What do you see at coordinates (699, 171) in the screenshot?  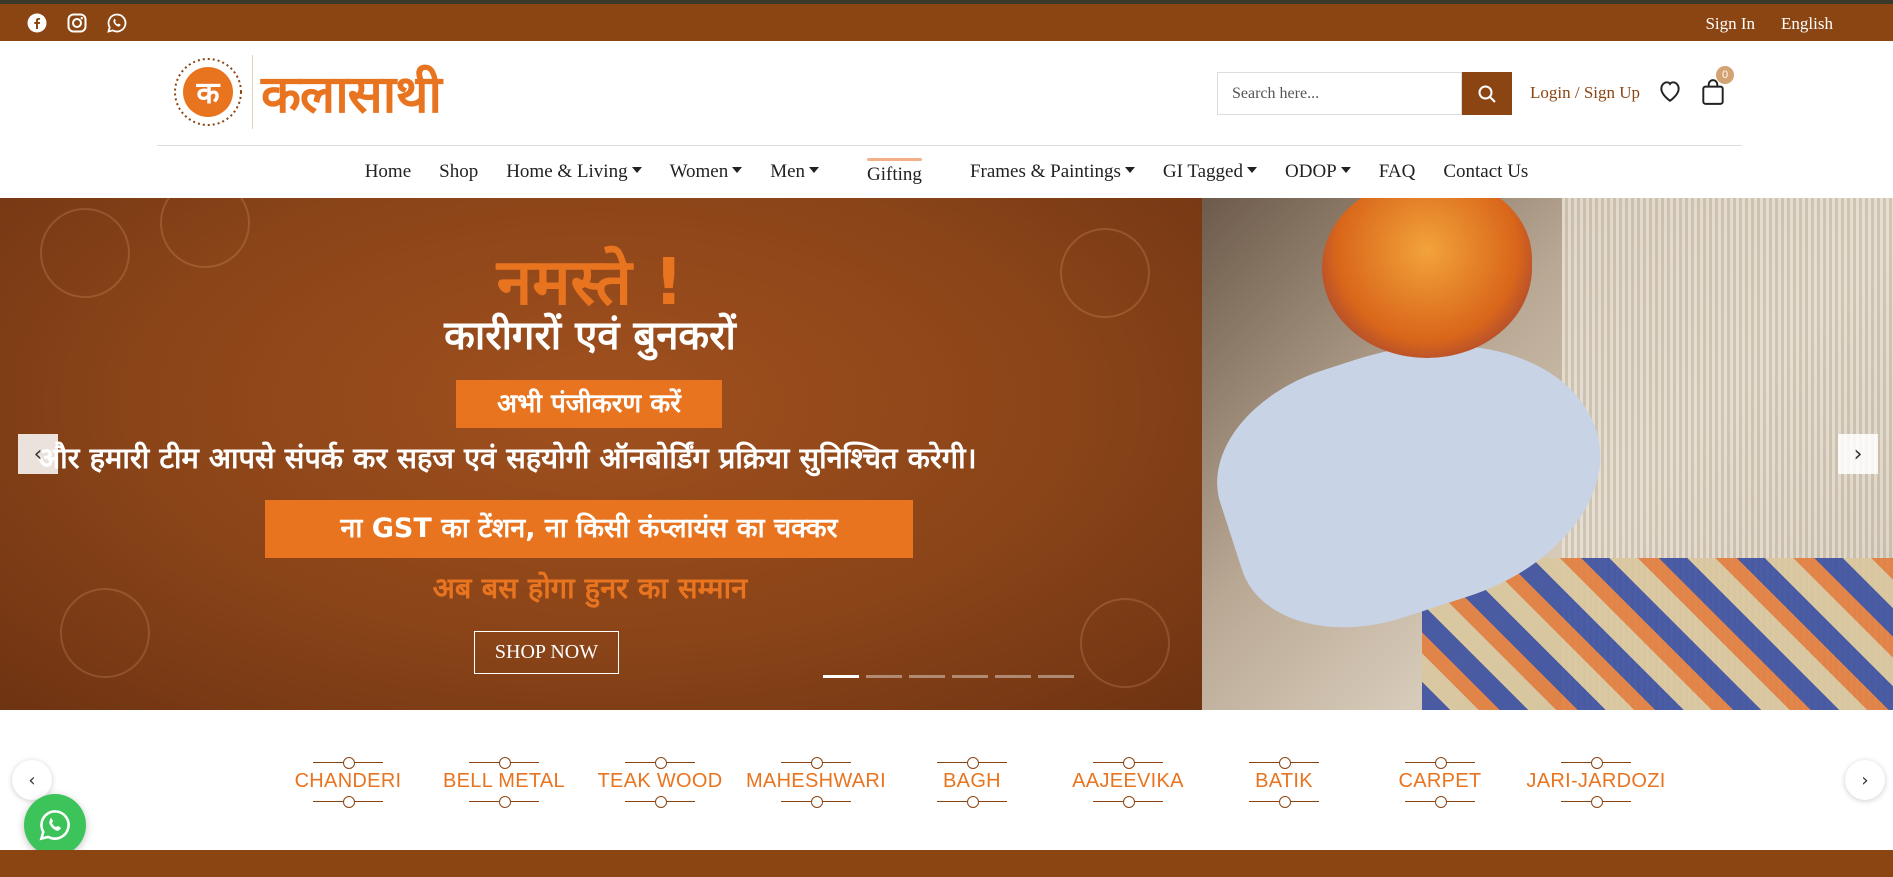 I see `nav-label: Women` at bounding box center [699, 171].